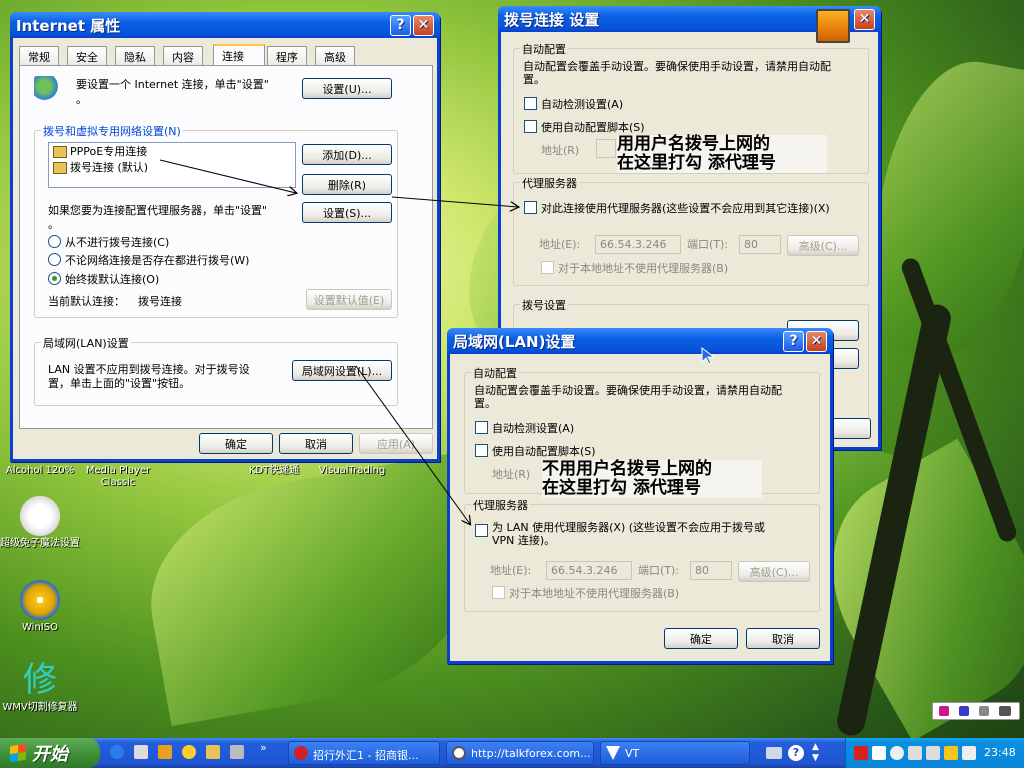 The width and height of the screenshot is (1024, 768). What do you see at coordinates (237, 752) in the screenshot?
I see `window-icon` at bounding box center [237, 752].